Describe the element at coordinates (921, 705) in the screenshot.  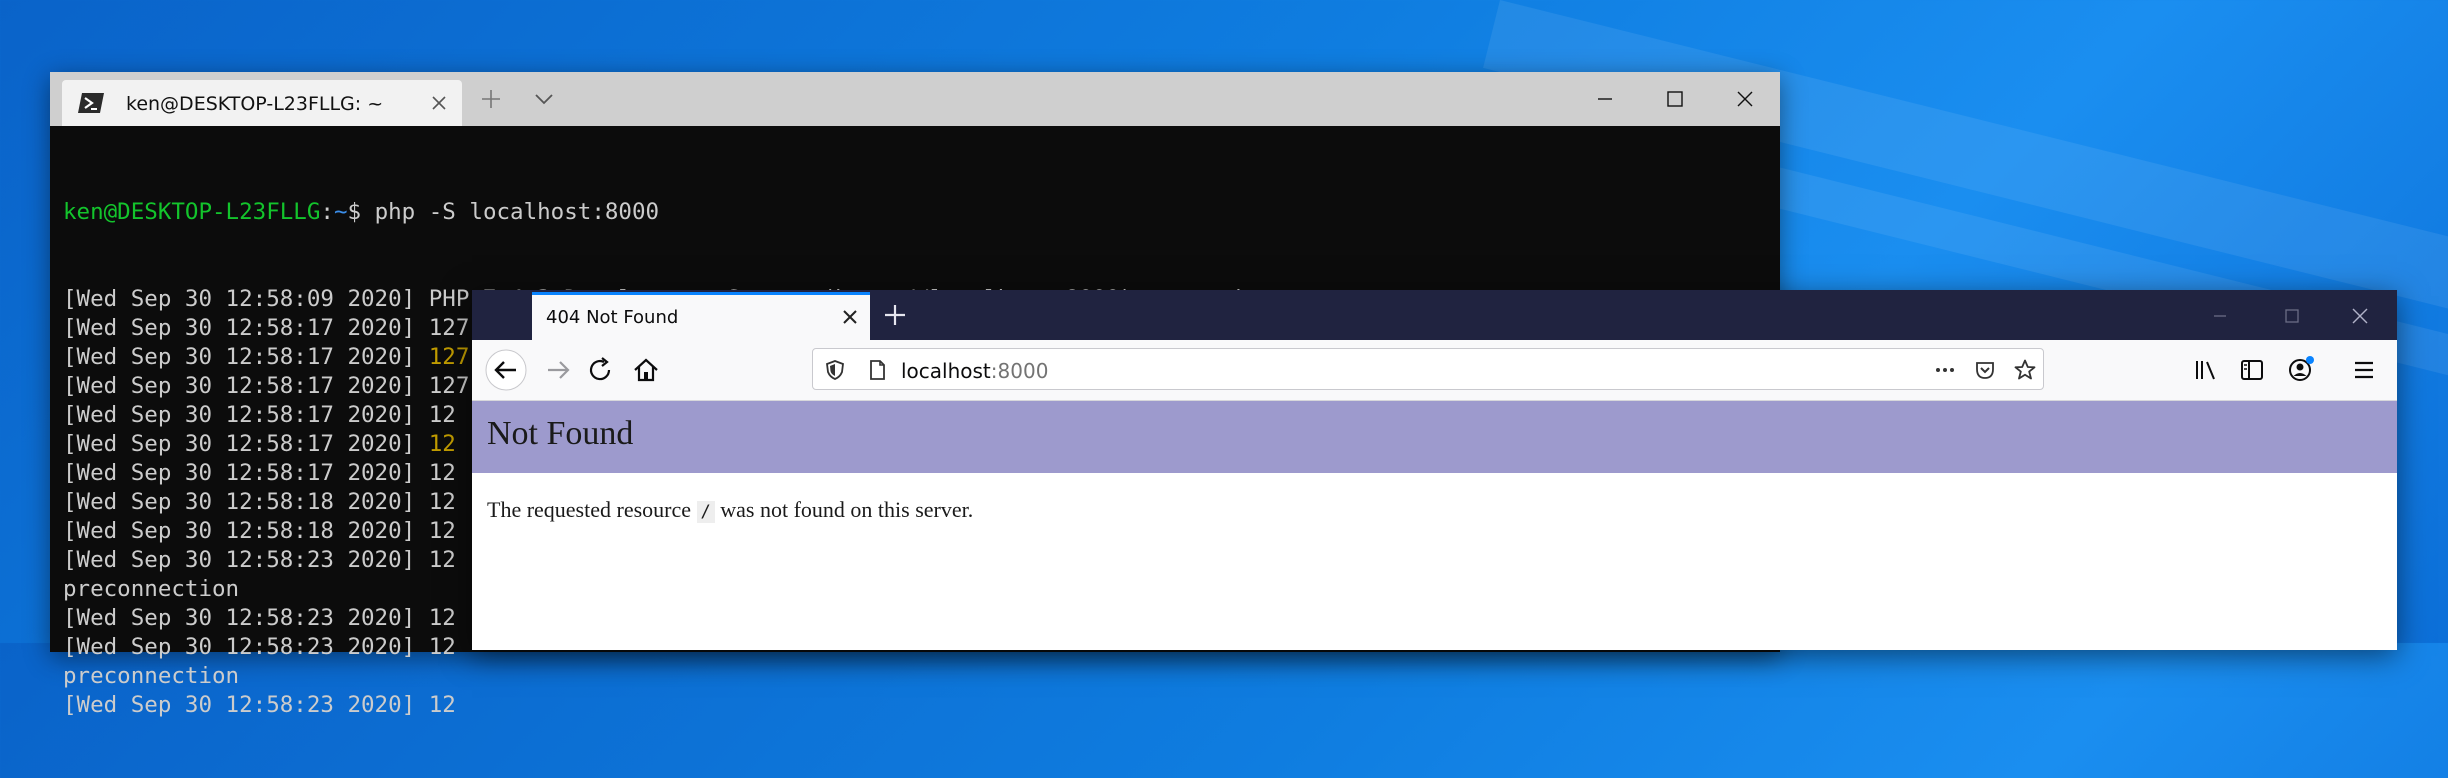
I see `terminal-log-line: [Wed Sep 30 12:58:23 2020] 12` at that location.